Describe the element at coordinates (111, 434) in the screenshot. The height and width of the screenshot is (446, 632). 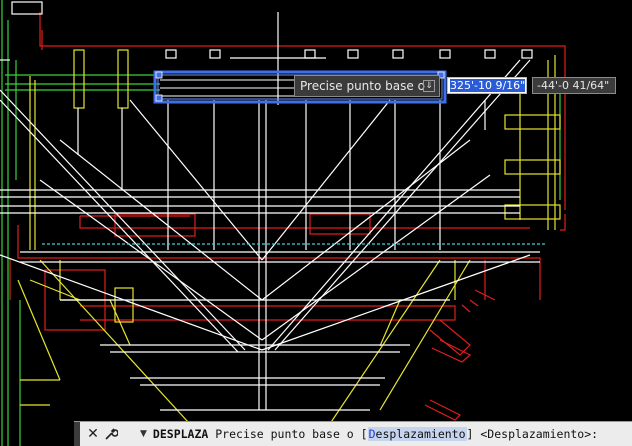
I see `wrench-icon` at that location.